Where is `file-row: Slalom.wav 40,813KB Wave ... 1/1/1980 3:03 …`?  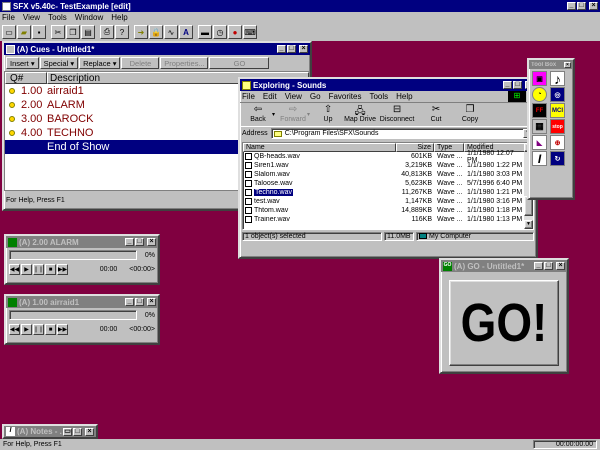
file-row: Slalom.wav 40,813KB Wave ... 1/1/1980 3:03 … is located at coordinates (383, 174).